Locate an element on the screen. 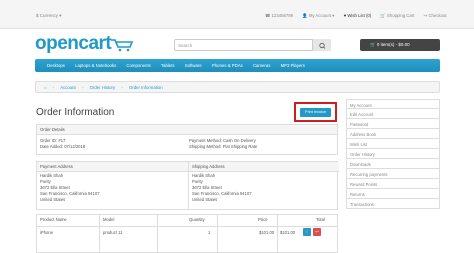 This screenshot has height=253, width=474. shopping-cart-link: 🛒 Shopping Cart is located at coordinates (399, 15).